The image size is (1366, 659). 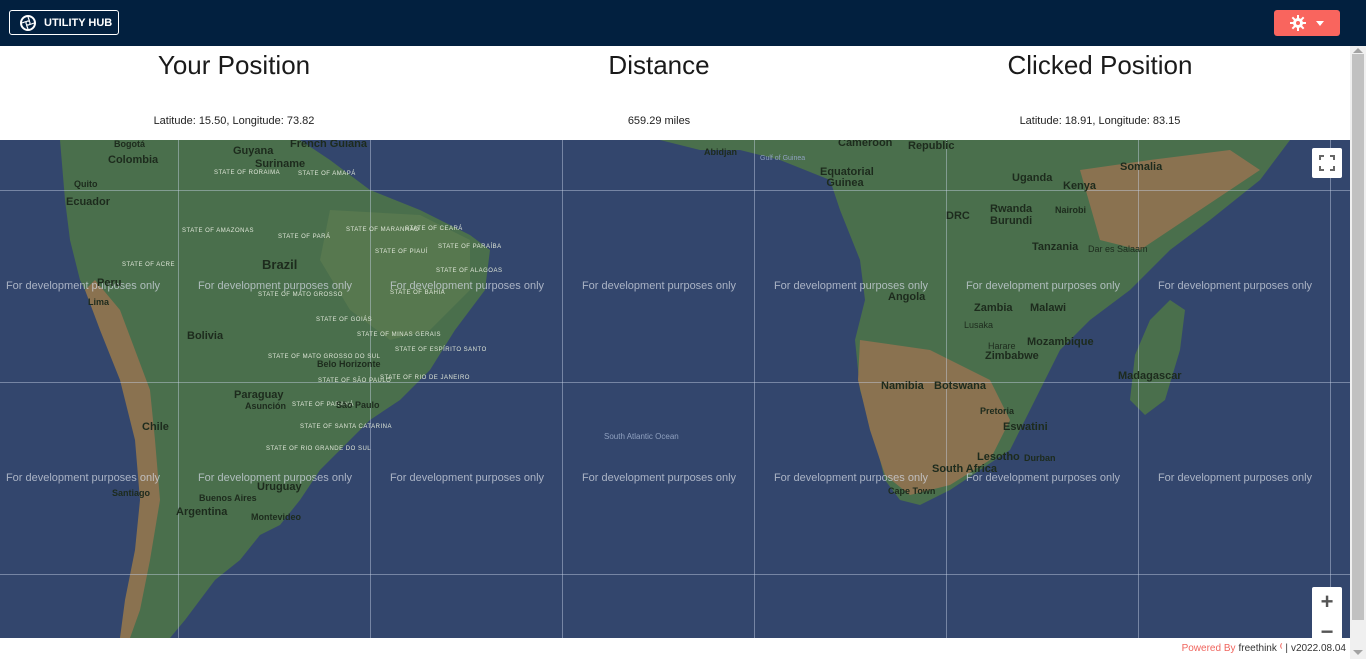 I want to click on map-label: Cape Town, so click(x=912, y=491).